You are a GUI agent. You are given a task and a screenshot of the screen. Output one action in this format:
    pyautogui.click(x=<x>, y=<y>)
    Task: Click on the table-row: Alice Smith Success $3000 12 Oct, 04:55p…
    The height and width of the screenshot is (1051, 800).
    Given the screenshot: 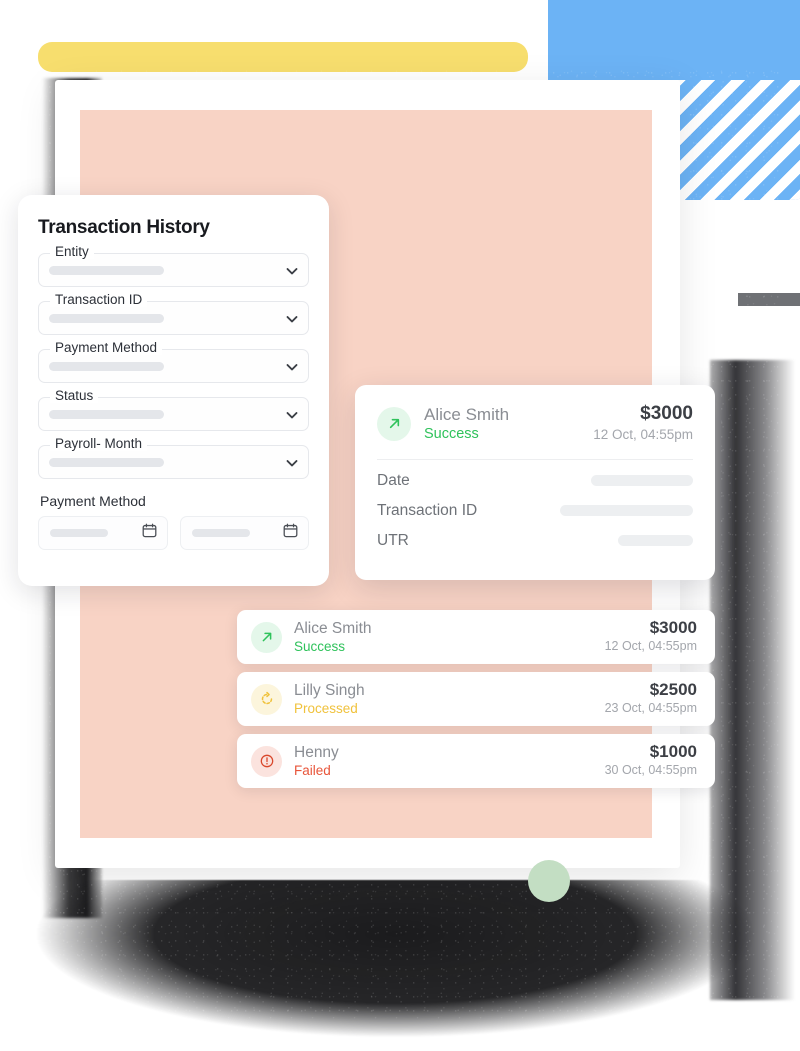 What is the action you would take?
    pyautogui.click(x=476, y=637)
    